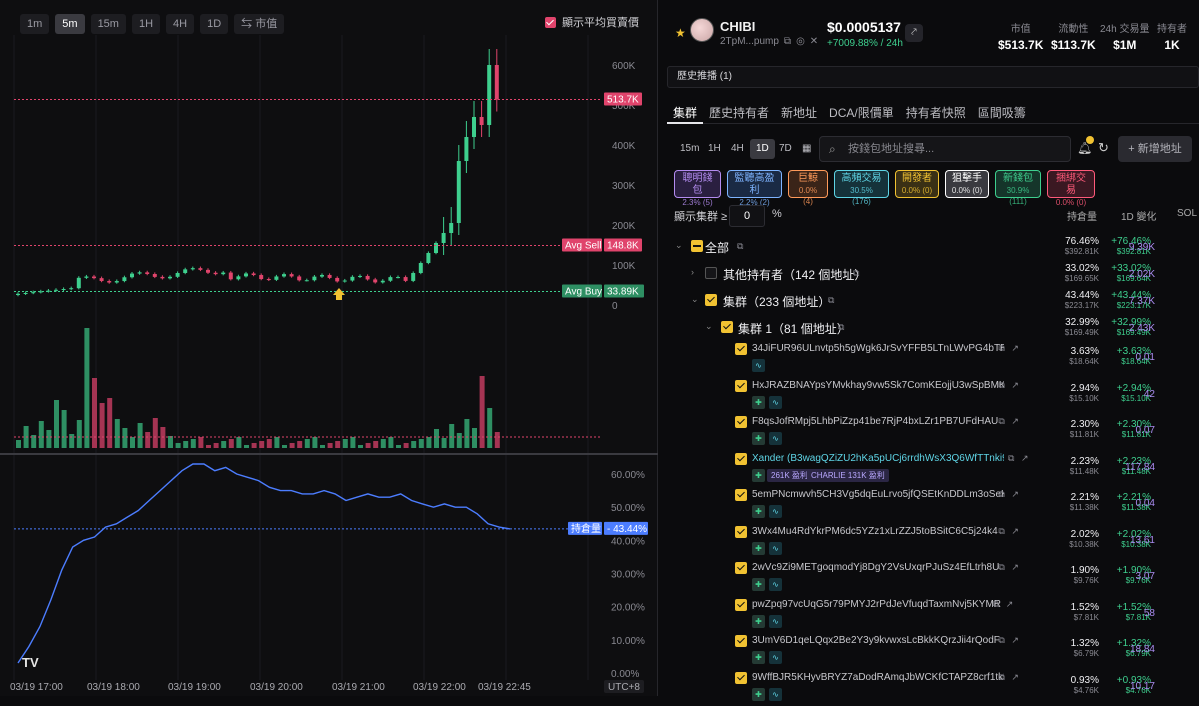 This screenshot has height=706, width=1199. I want to click on ctrl-tf-15m: 15m, so click(689, 149).